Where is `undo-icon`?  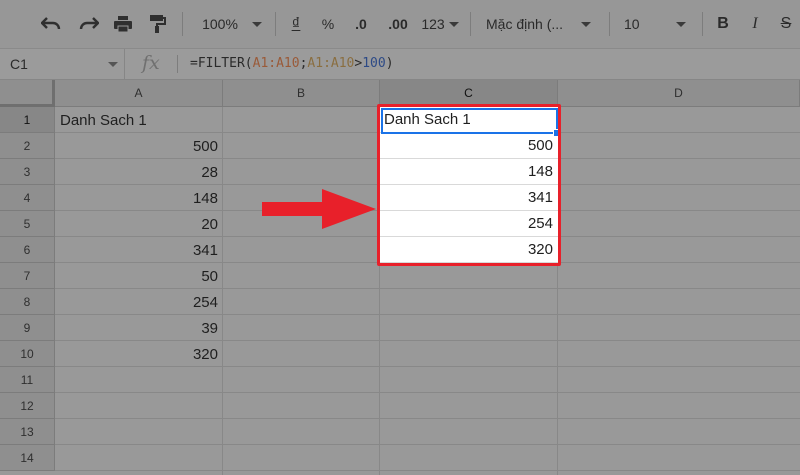
undo-icon is located at coordinates (51, 23).